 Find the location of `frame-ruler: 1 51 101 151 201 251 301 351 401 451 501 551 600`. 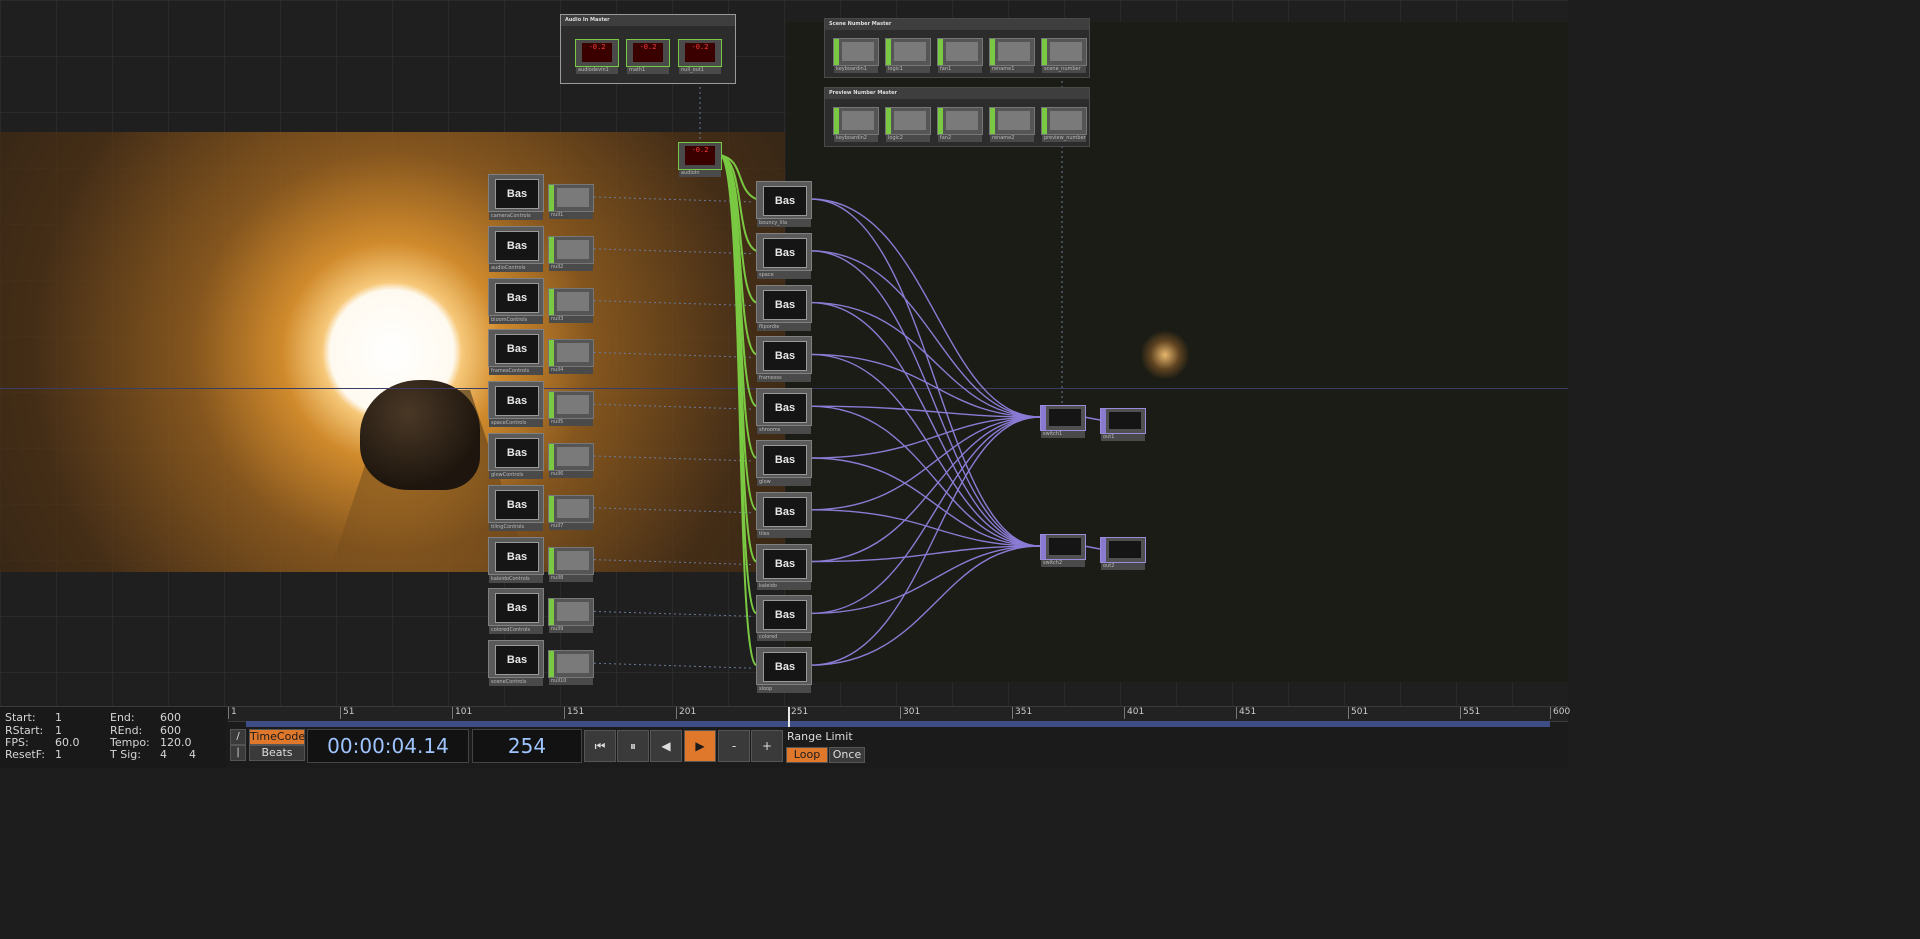

frame-ruler: 1 51 101 151 201 251 301 351 401 451 501 551 600 is located at coordinates (899, 714).